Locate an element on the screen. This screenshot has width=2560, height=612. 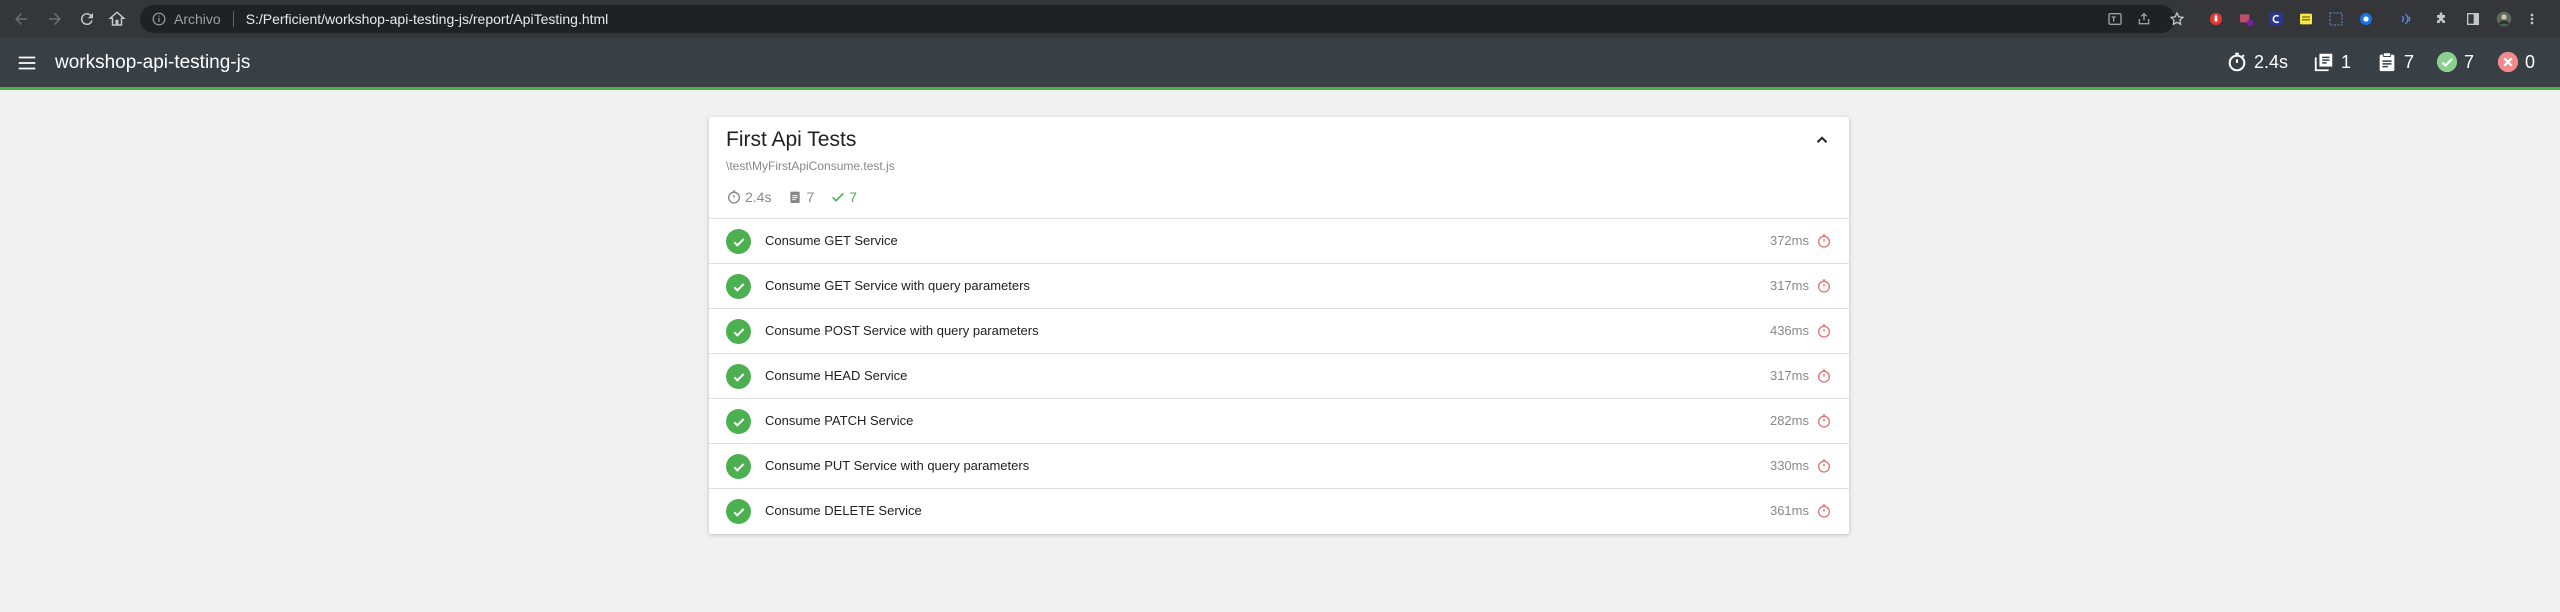
extension-wave-icon is located at coordinates (2406, 19).